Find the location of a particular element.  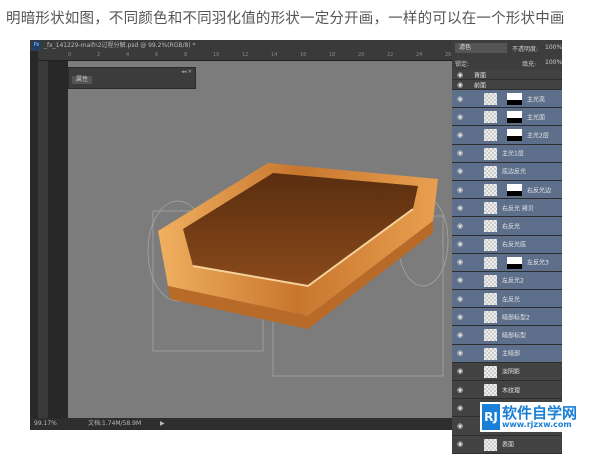

ruler-tick: 20 is located at coordinates (361, 55).